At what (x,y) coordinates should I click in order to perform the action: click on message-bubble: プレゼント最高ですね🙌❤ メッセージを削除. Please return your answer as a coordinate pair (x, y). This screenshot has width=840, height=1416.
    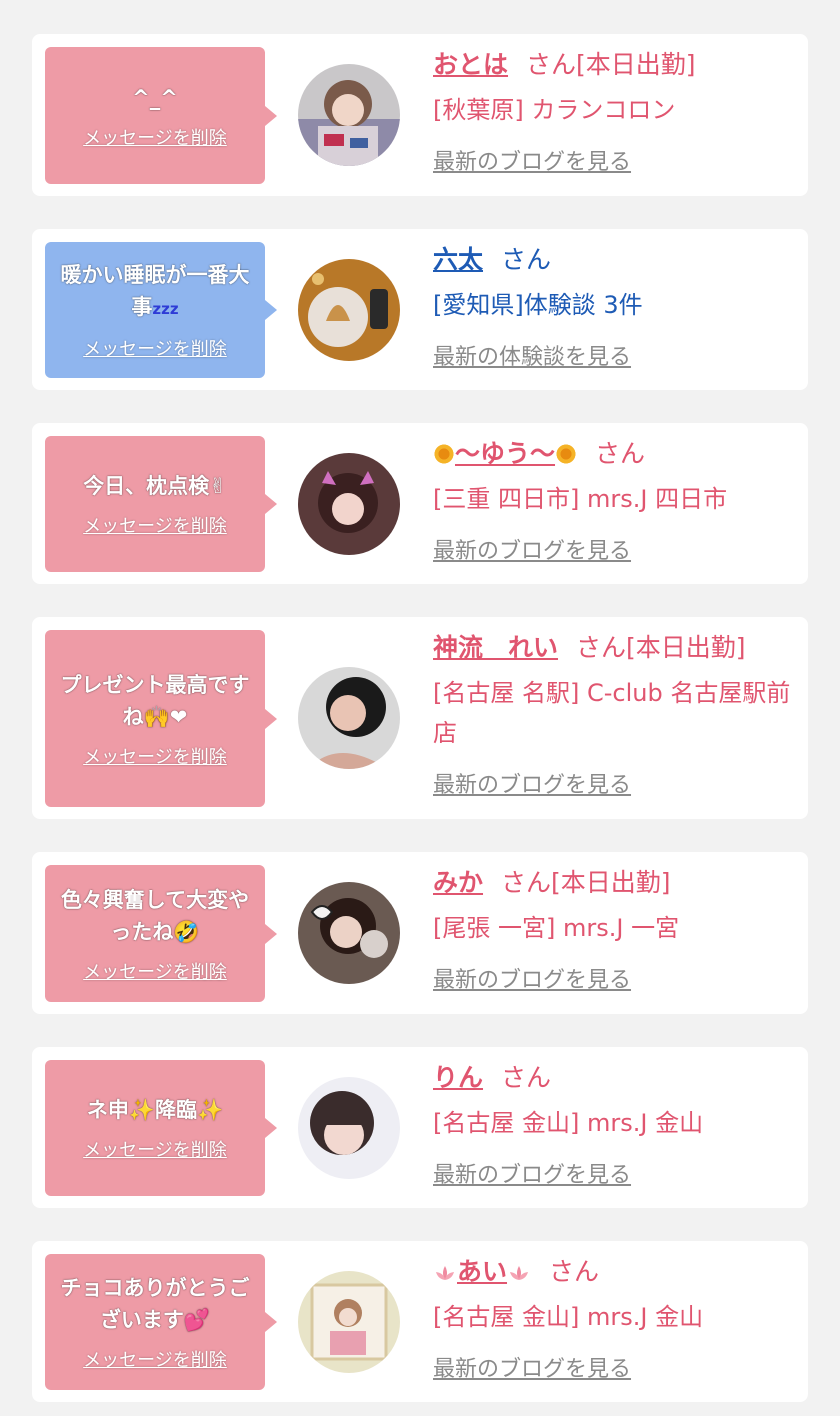
    Looking at the image, I should click on (161, 718).